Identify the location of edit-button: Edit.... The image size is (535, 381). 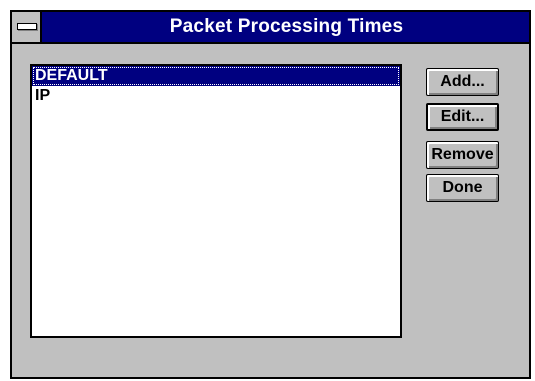
(462, 117).